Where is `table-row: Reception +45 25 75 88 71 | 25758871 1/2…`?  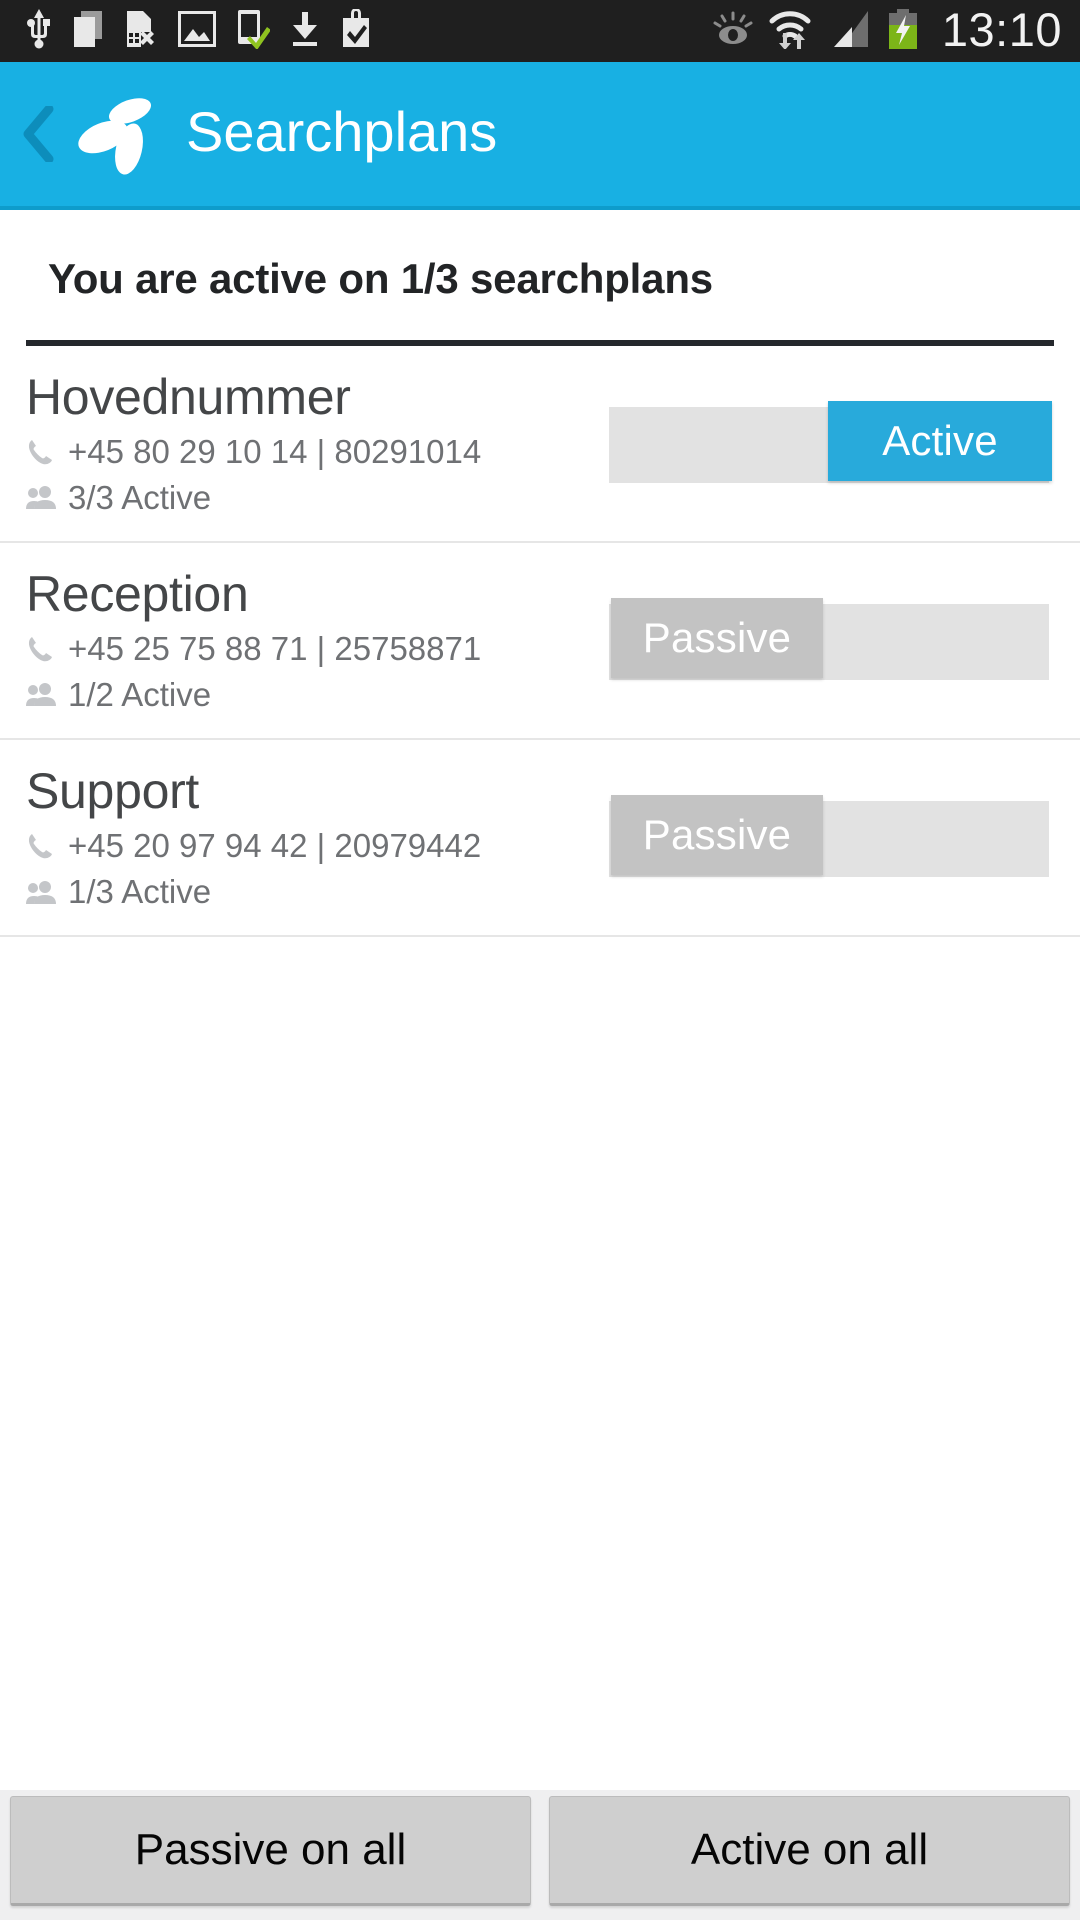
table-row: Reception +45 25 75 88 71 | 25758871 1/2… is located at coordinates (540, 642).